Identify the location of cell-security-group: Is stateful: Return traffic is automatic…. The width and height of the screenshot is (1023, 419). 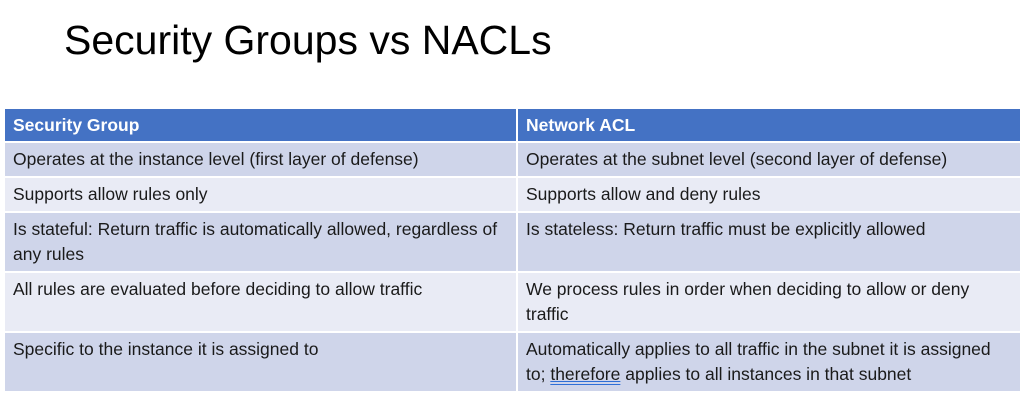
(261, 241).